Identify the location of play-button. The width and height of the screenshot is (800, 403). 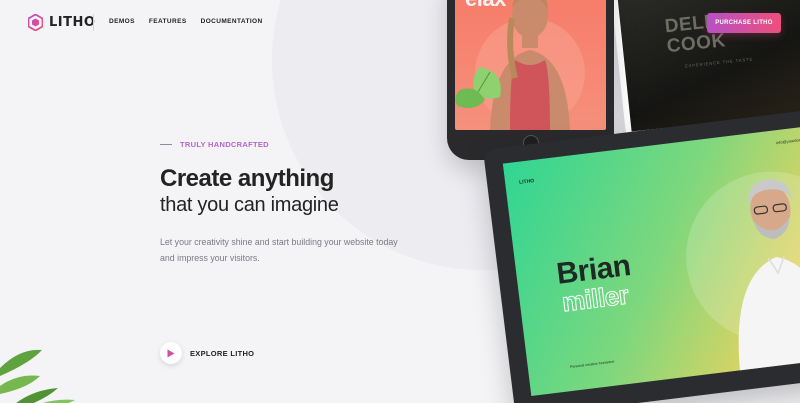
(171, 353).